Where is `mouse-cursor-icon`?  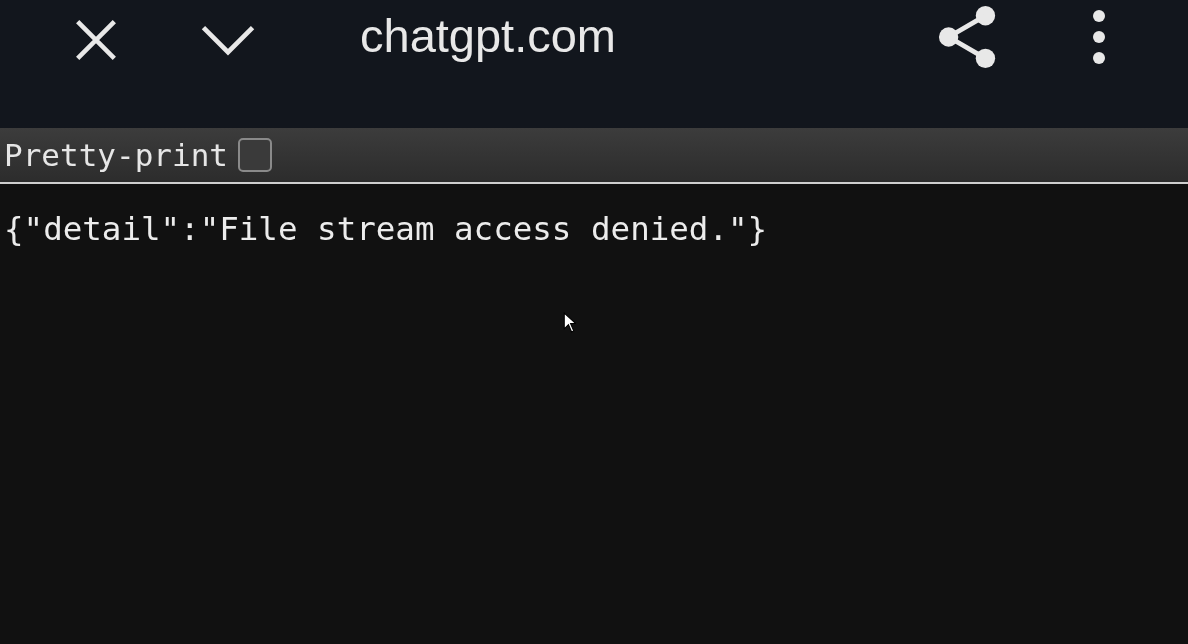
mouse-cursor-icon is located at coordinates (569, 322).